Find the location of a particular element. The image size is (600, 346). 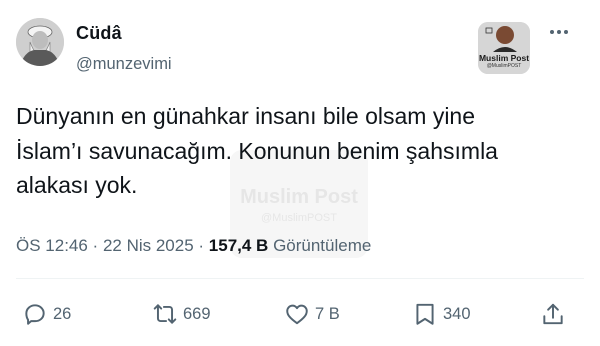

muslim-post-badge: Muslim Post @MuslimPOST is located at coordinates (504, 48).